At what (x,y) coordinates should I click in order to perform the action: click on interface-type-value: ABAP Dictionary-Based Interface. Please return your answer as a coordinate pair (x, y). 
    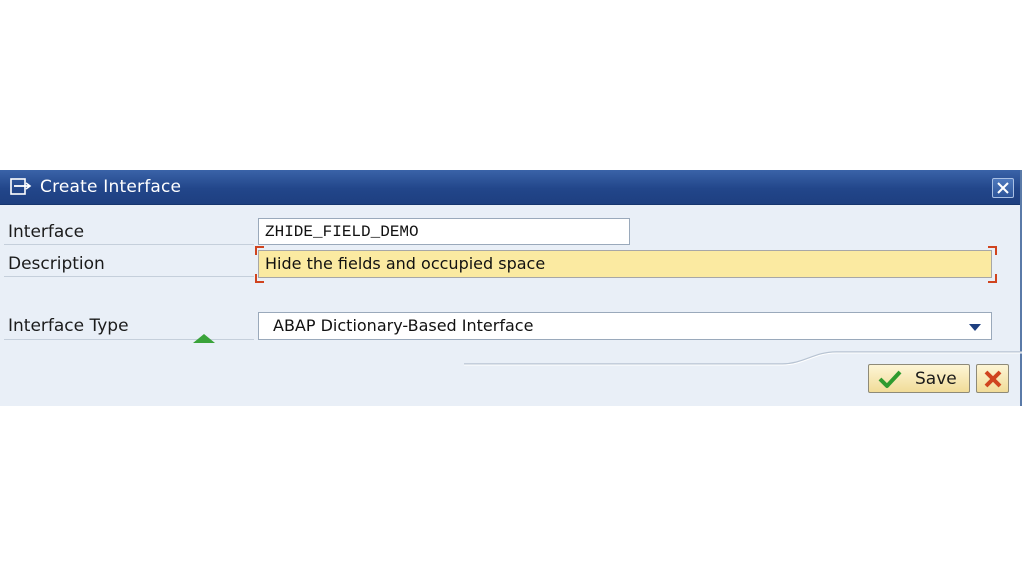
    Looking at the image, I should click on (403, 325).